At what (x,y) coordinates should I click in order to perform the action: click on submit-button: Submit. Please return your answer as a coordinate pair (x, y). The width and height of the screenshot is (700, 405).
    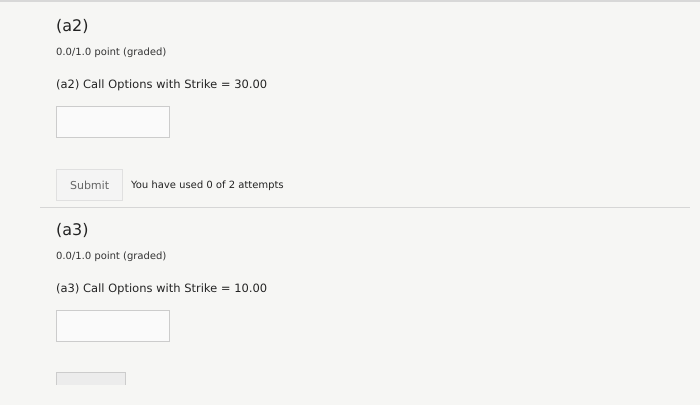
    Looking at the image, I should click on (89, 185).